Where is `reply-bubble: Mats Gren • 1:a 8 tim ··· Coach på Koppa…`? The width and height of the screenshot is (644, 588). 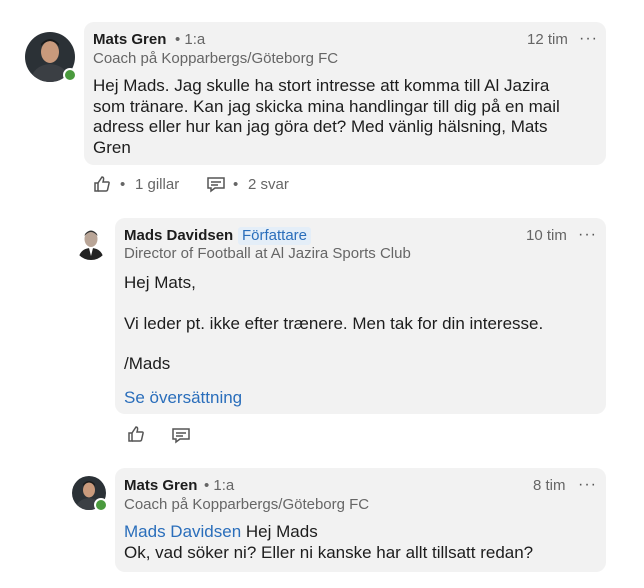
reply-bubble: Mats Gren • 1:a 8 tim ··· Coach på Koppa… is located at coordinates (360, 520).